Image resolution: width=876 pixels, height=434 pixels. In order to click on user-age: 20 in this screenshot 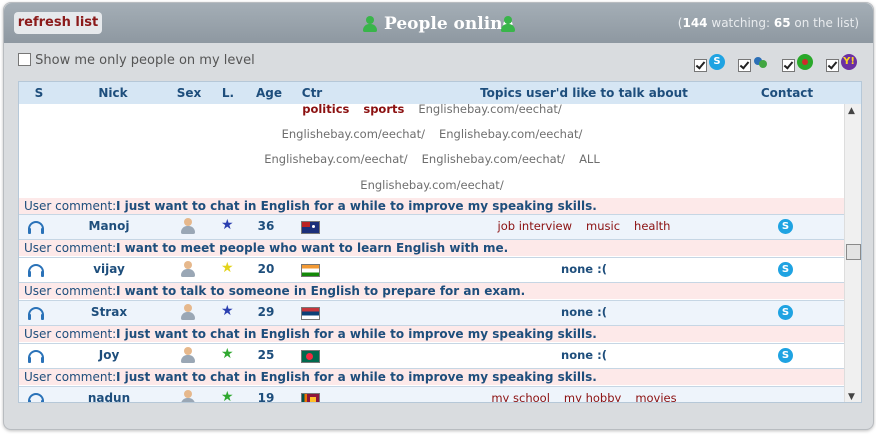, I will do `click(266, 269)`.